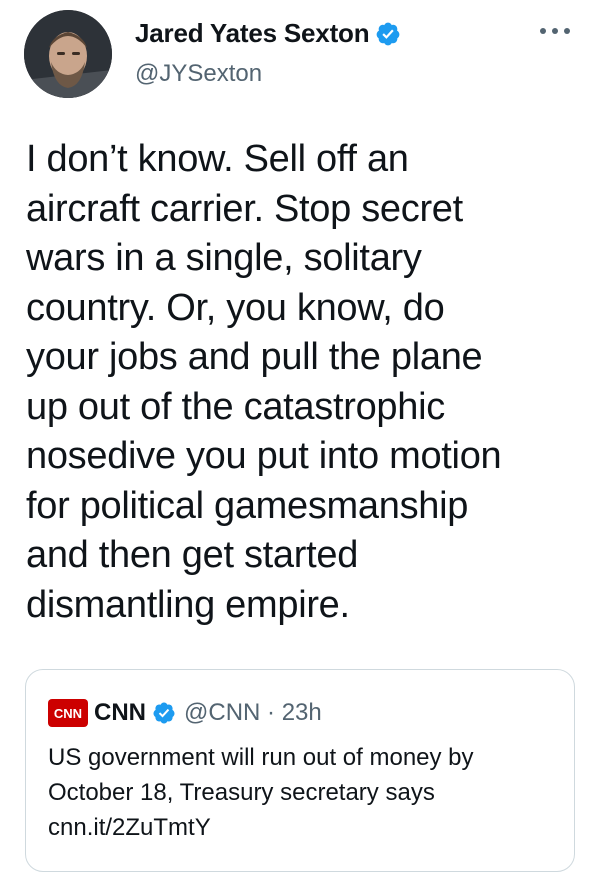 The height and width of the screenshot is (896, 599). Describe the element at coordinates (555, 31) in the screenshot. I see `more-options-icon` at that location.